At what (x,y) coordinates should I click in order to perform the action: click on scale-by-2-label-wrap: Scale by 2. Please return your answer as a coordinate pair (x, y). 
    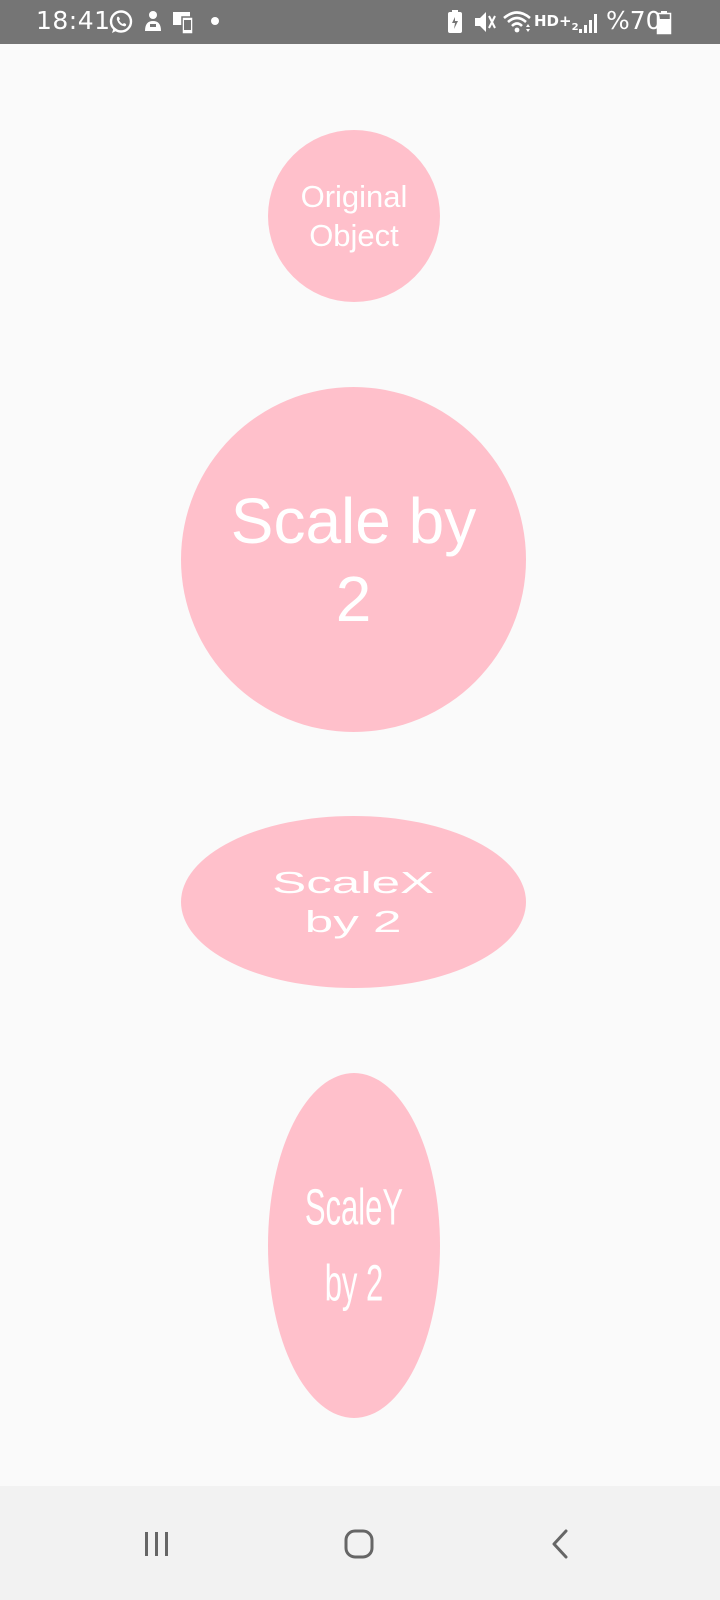
    Looking at the image, I should click on (353, 560).